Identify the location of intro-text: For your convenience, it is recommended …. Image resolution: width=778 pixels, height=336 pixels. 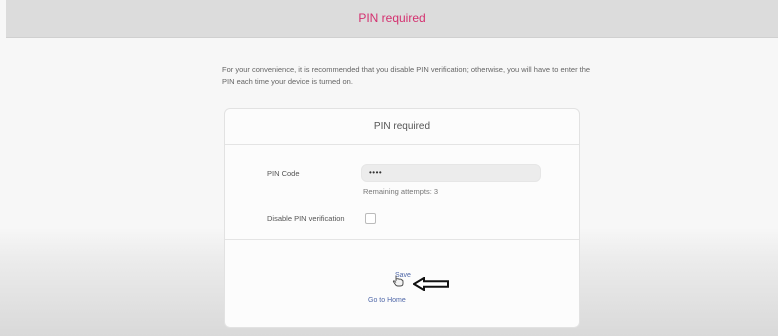
(406, 75).